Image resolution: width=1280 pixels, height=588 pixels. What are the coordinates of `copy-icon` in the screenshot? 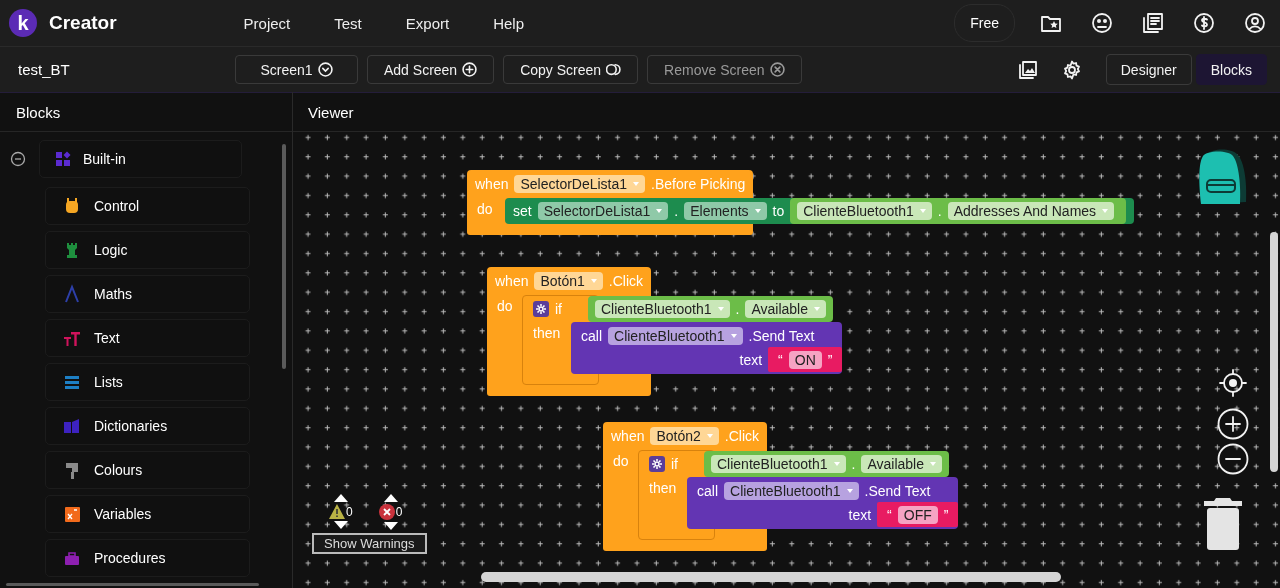 It's located at (614, 69).